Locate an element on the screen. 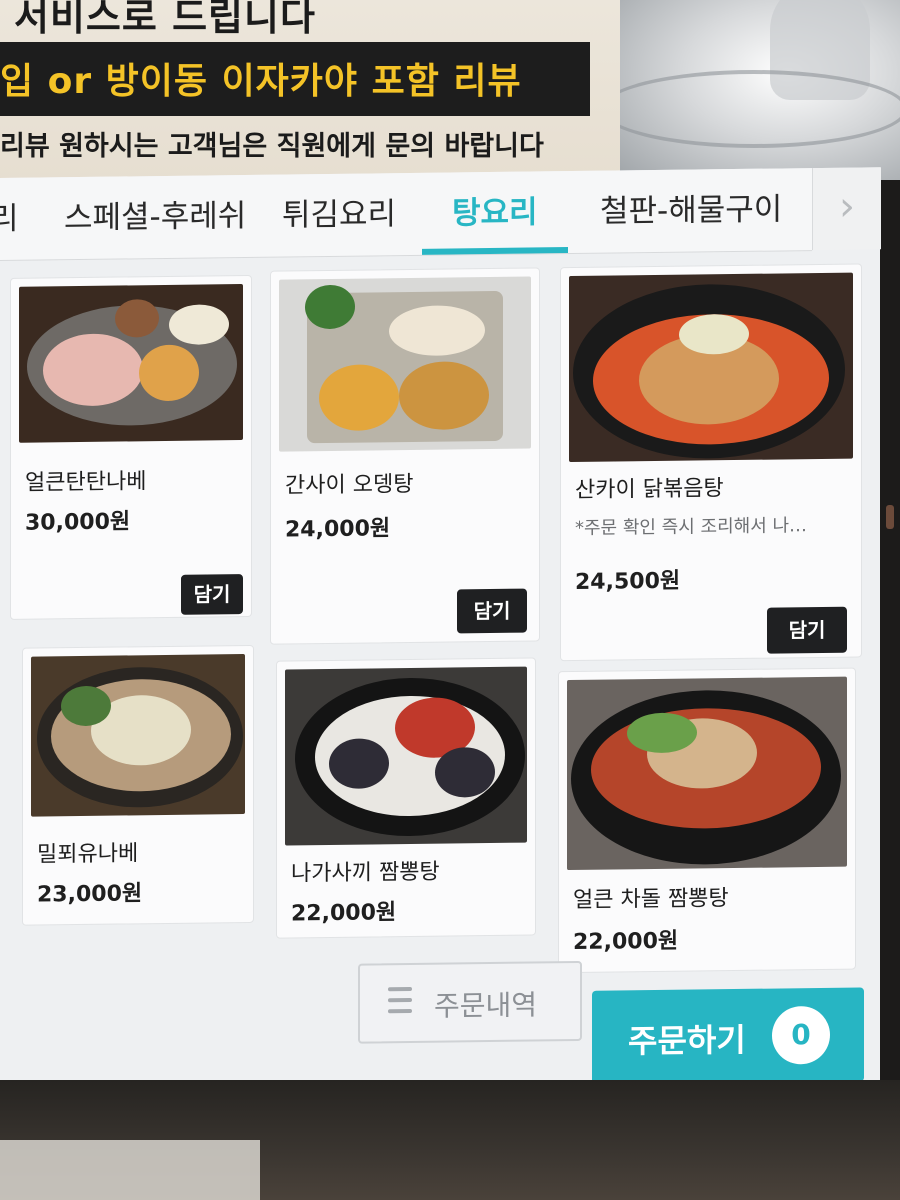 The width and height of the screenshot is (900, 1200). tab-previous-category: 리 is located at coordinates (9, 219).